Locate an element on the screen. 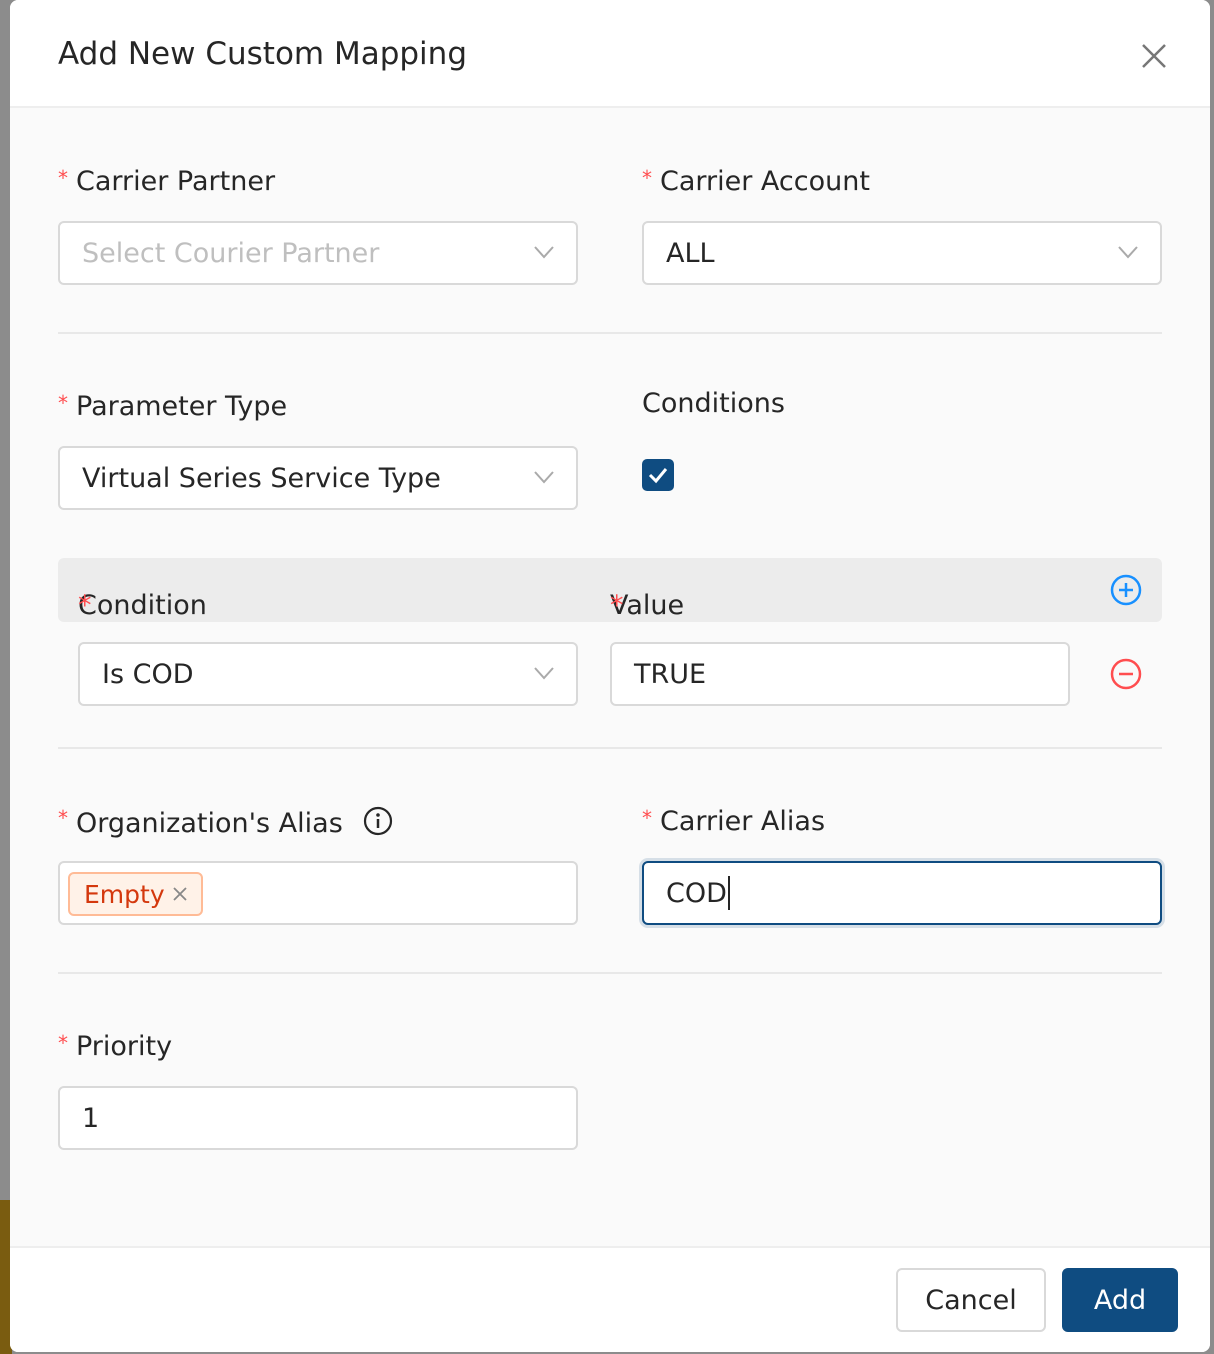 The width and height of the screenshot is (1214, 1354). condition-value: Is COD is located at coordinates (148, 674).